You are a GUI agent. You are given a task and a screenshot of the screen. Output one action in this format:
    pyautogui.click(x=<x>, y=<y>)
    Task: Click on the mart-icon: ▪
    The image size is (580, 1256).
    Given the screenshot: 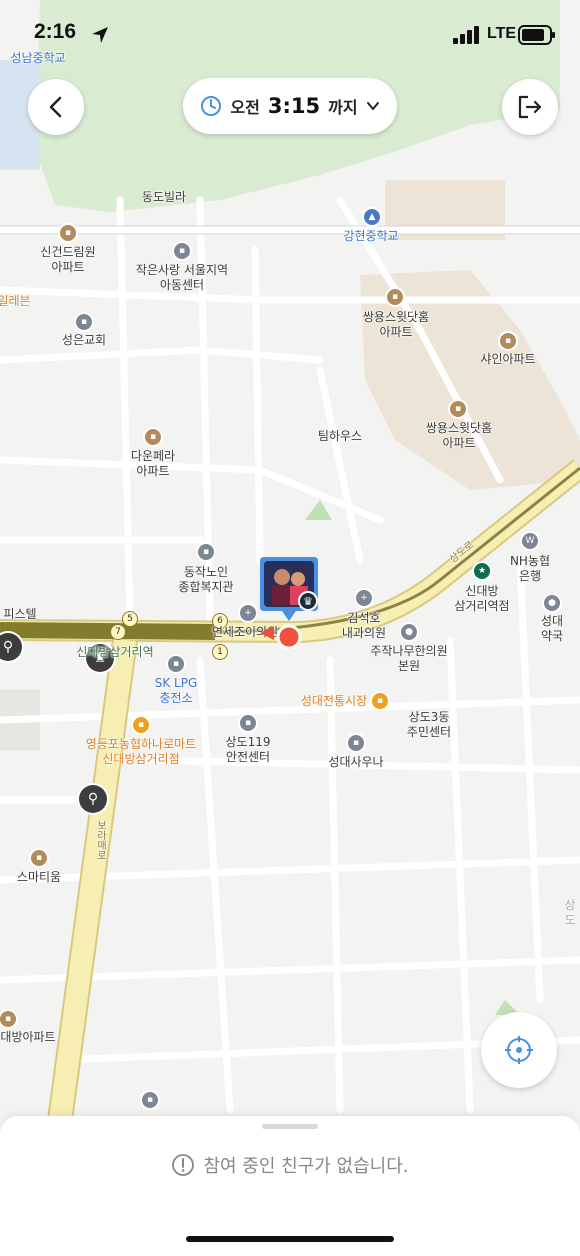 What is the action you would take?
    pyautogui.click(x=141, y=725)
    